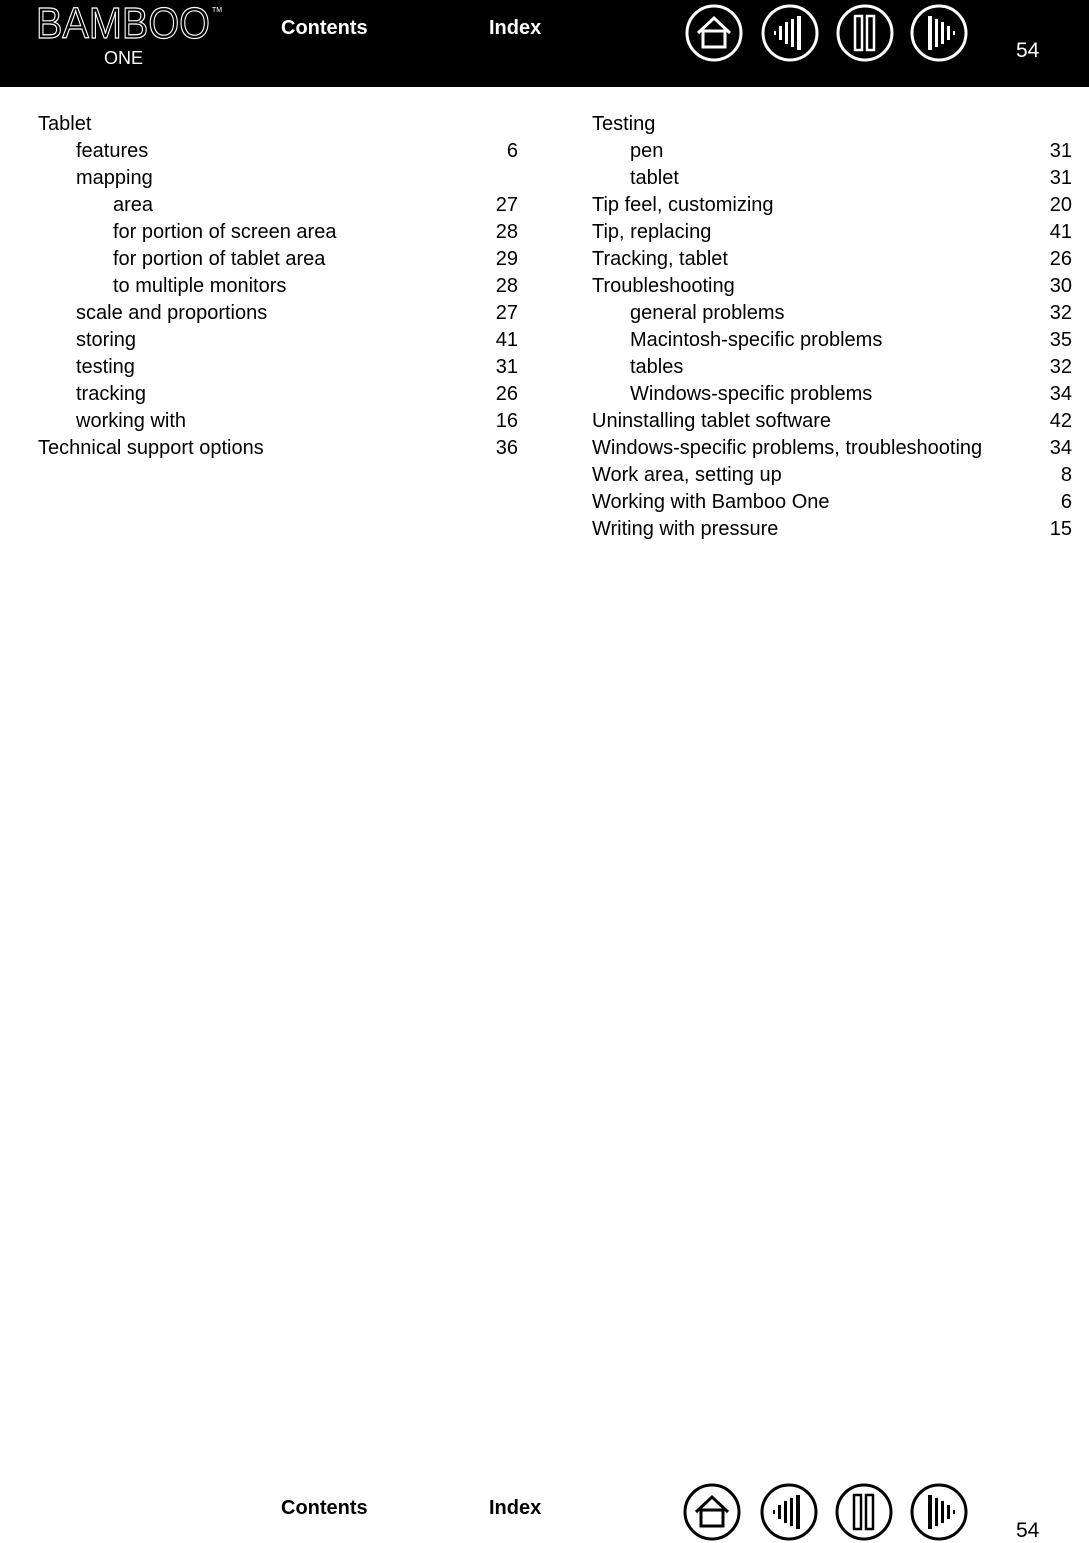  Describe the element at coordinates (278, 178) in the screenshot. I see `index-entry: mapping` at that location.